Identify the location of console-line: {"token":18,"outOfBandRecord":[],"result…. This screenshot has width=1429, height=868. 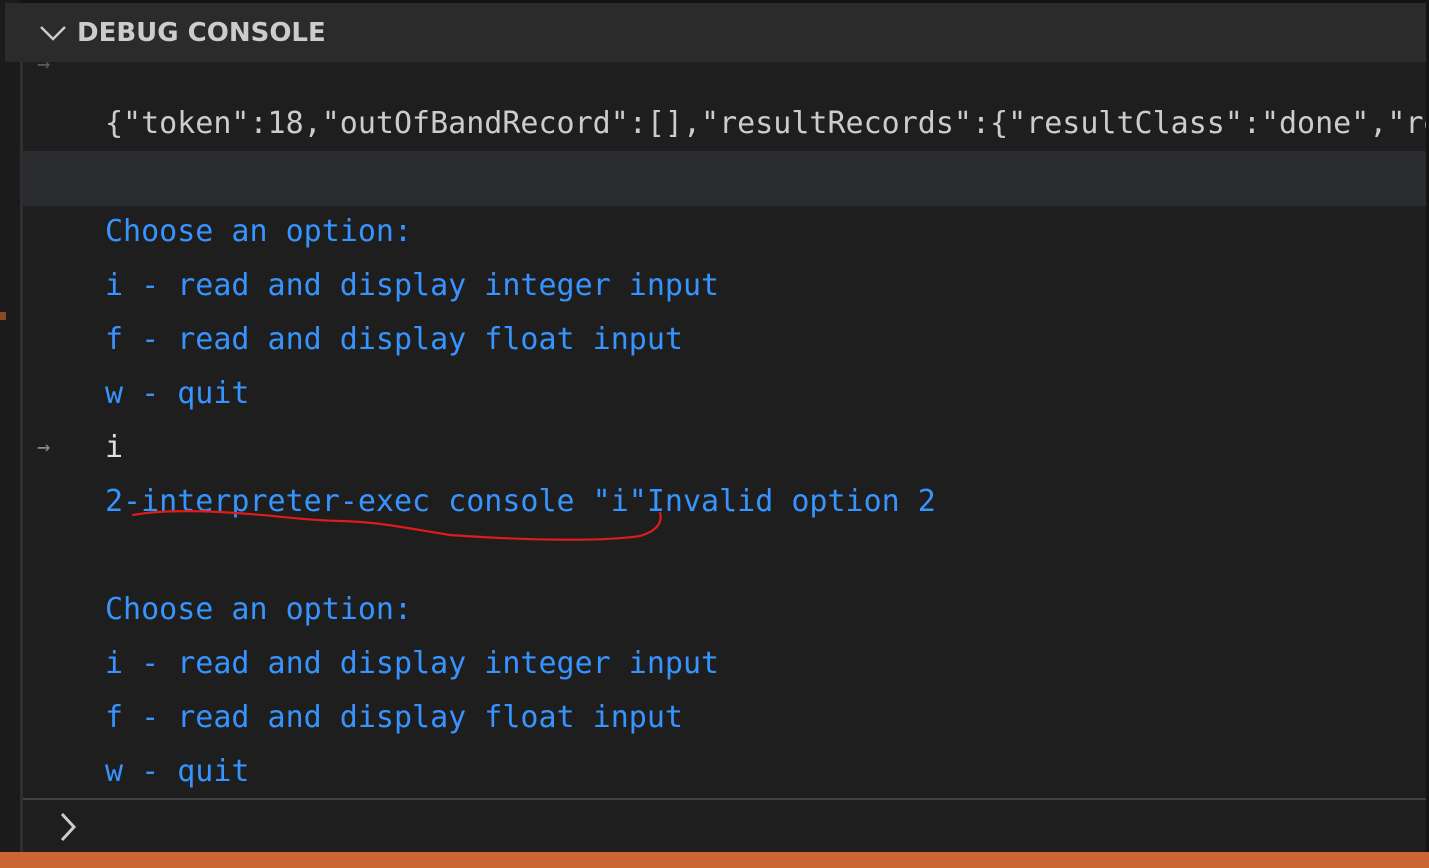
(724, 124).